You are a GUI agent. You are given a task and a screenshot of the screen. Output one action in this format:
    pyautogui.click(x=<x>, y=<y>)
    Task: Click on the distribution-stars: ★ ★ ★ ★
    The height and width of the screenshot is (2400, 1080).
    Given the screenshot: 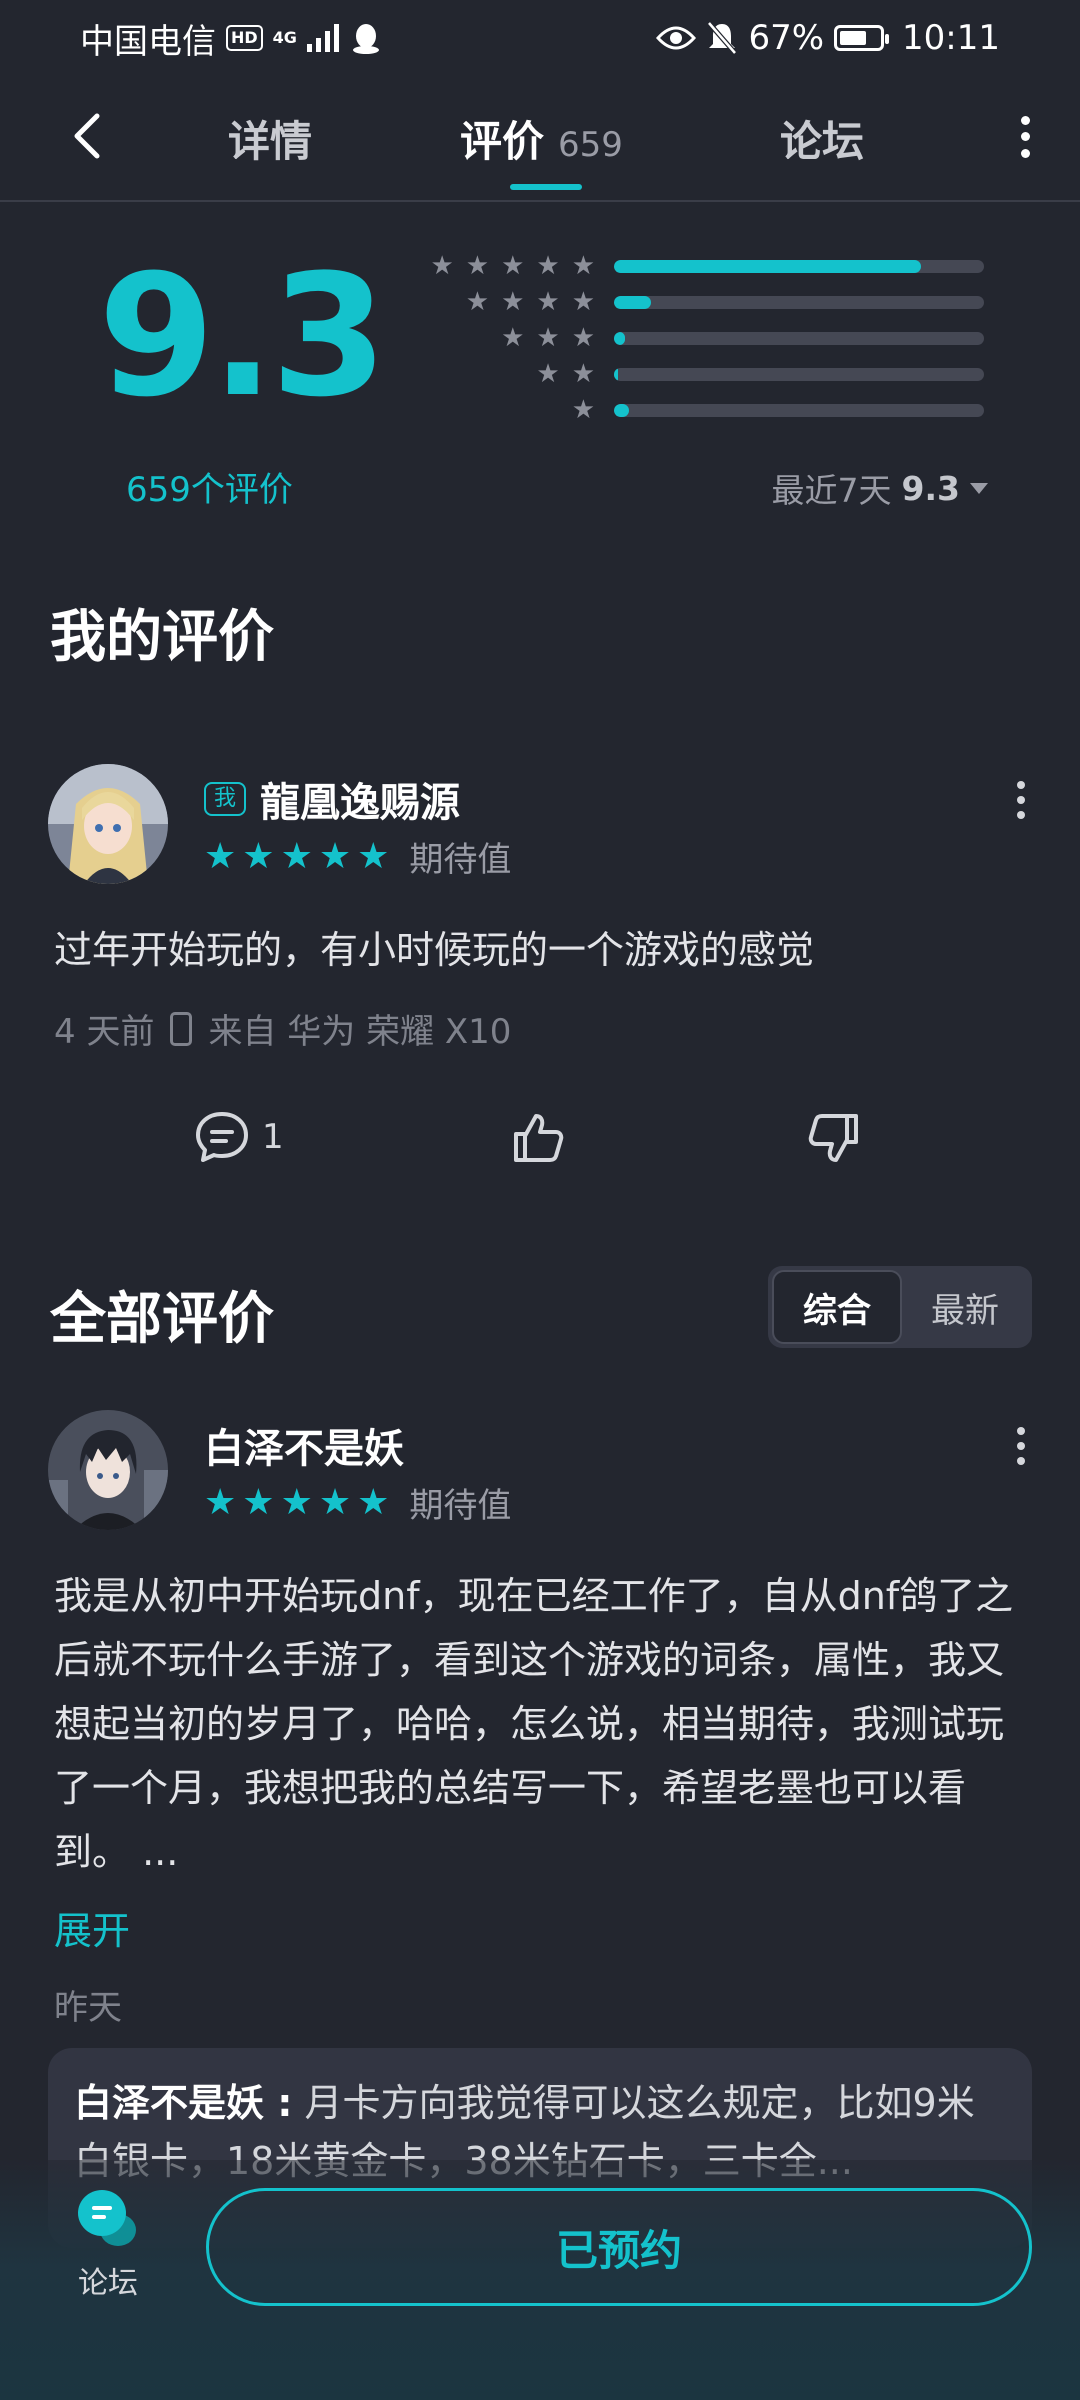 What is the action you would take?
    pyautogui.click(x=495, y=302)
    